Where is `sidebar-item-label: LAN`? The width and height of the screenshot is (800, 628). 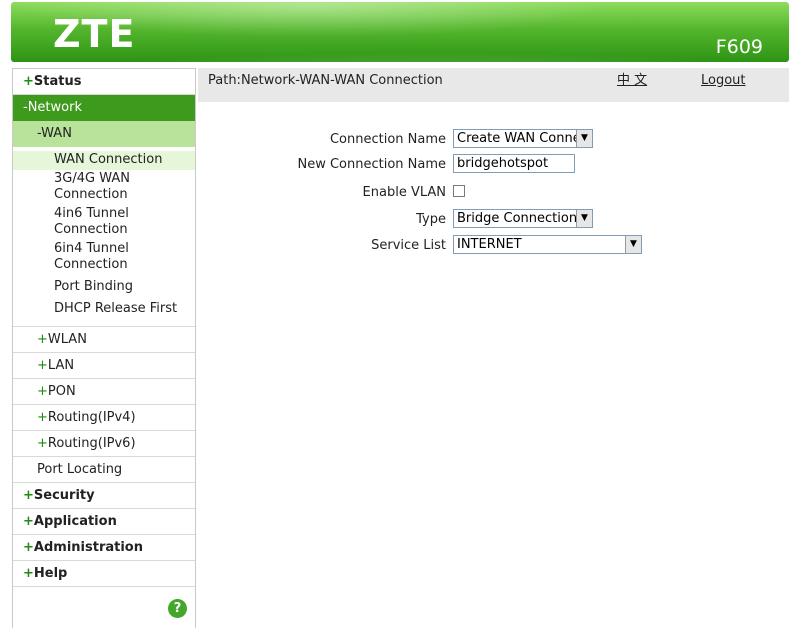 sidebar-item-label: LAN is located at coordinates (61, 365).